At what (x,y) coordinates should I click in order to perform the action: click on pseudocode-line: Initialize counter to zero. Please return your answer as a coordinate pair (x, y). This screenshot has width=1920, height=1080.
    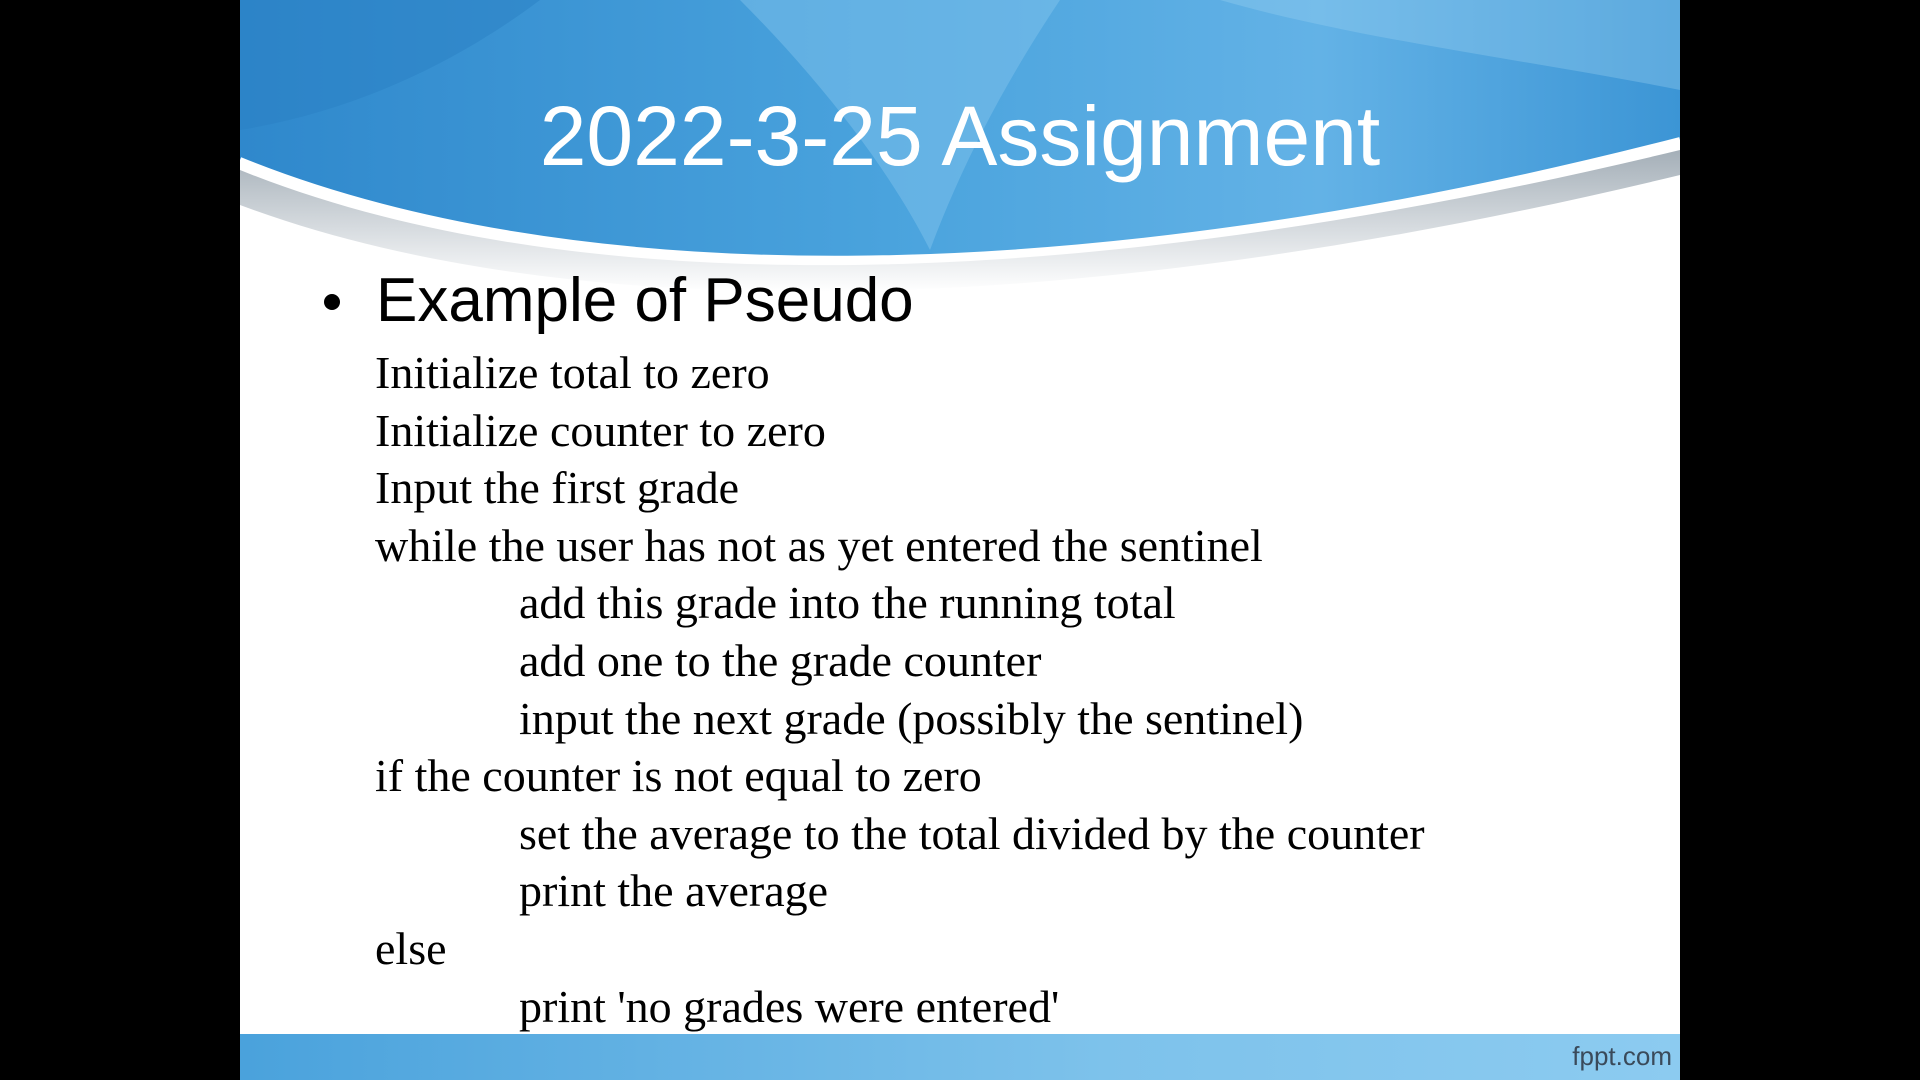
    Looking at the image, I should click on (600, 430).